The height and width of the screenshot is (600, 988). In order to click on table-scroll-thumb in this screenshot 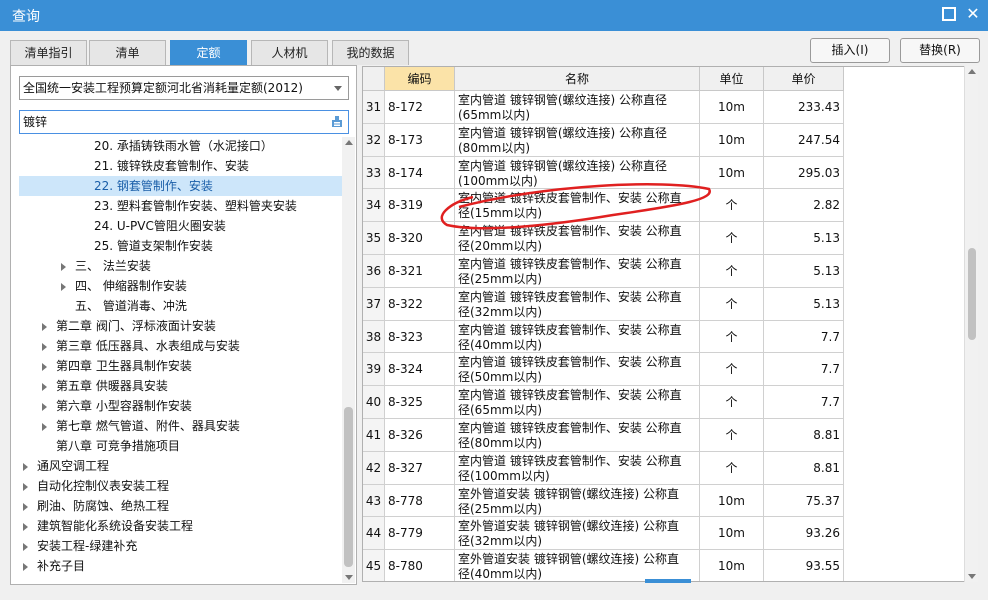, I will do `click(972, 294)`.